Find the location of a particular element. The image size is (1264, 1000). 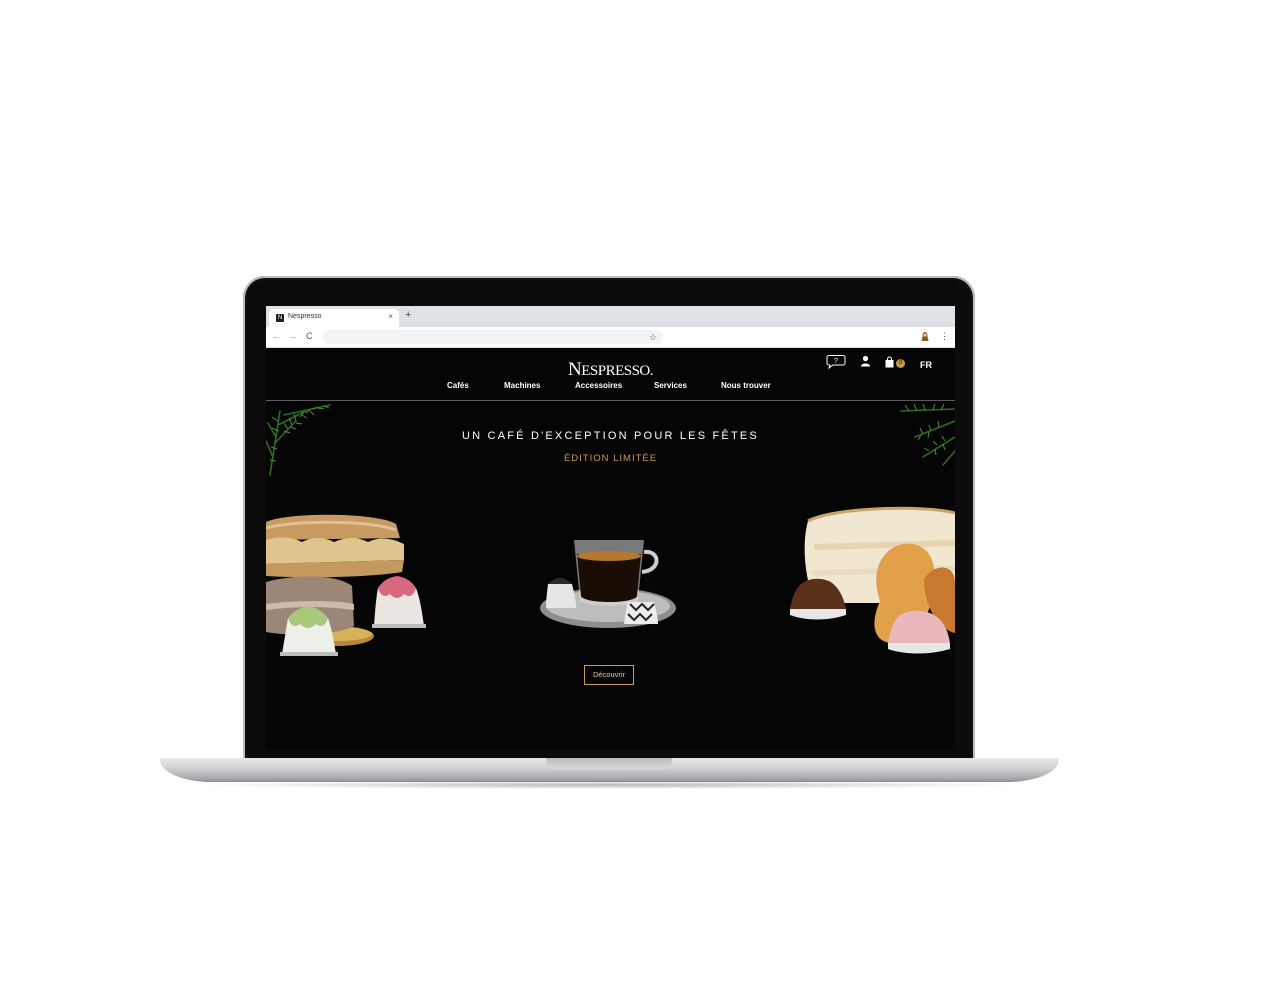

user-icon is located at coordinates (865, 361).